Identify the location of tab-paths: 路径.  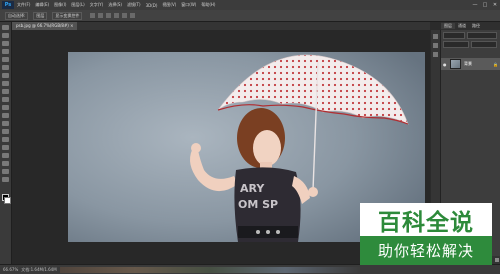
(476, 26).